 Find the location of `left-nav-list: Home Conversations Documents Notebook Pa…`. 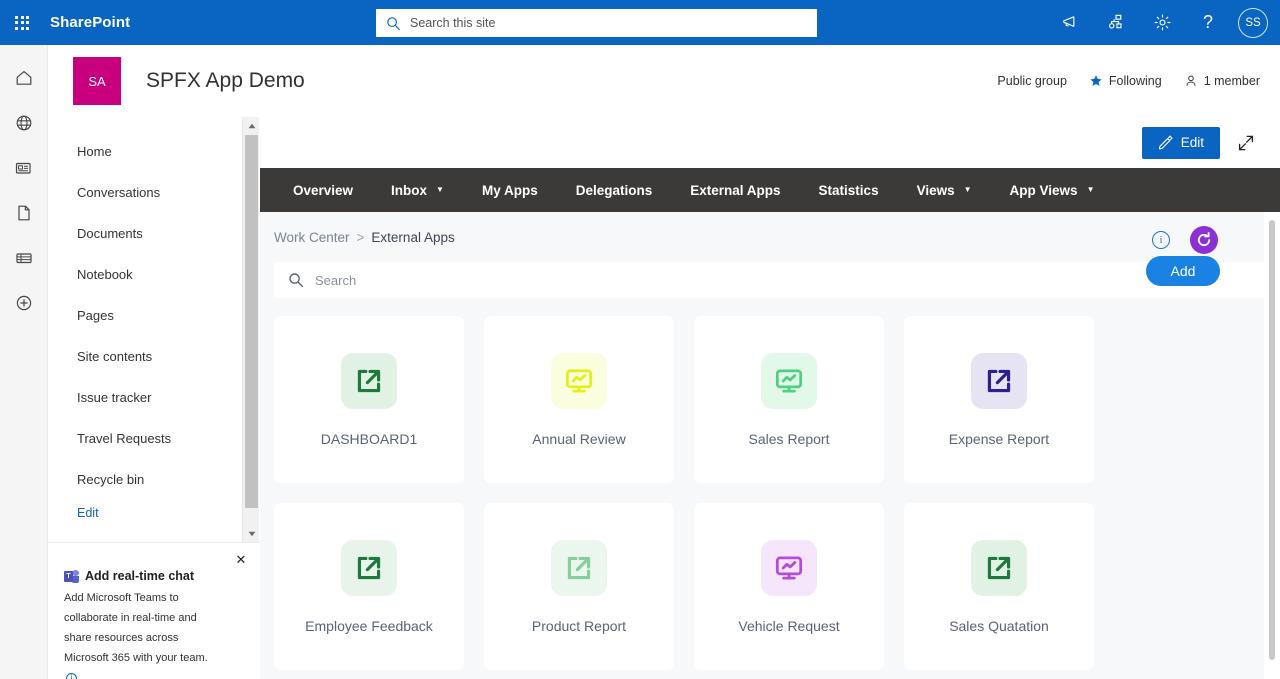

left-nav-list: Home Conversations Documents Notebook Pa… is located at coordinates (154, 318).